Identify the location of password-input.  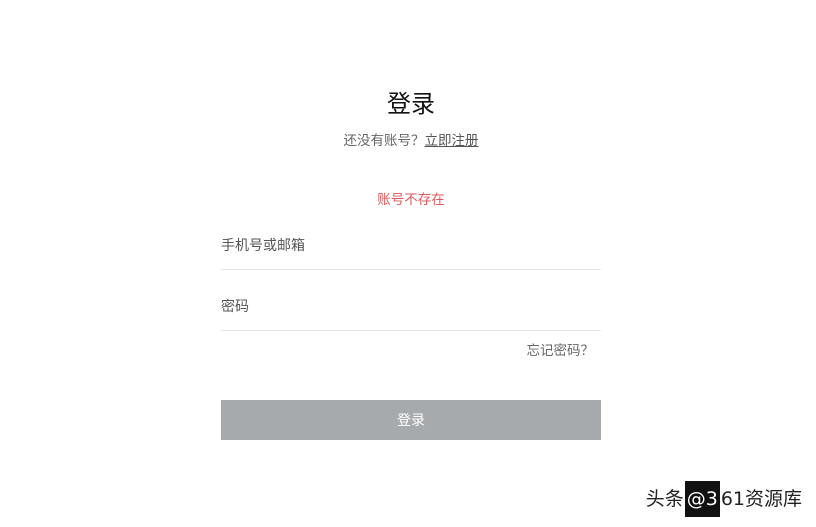
(411, 307).